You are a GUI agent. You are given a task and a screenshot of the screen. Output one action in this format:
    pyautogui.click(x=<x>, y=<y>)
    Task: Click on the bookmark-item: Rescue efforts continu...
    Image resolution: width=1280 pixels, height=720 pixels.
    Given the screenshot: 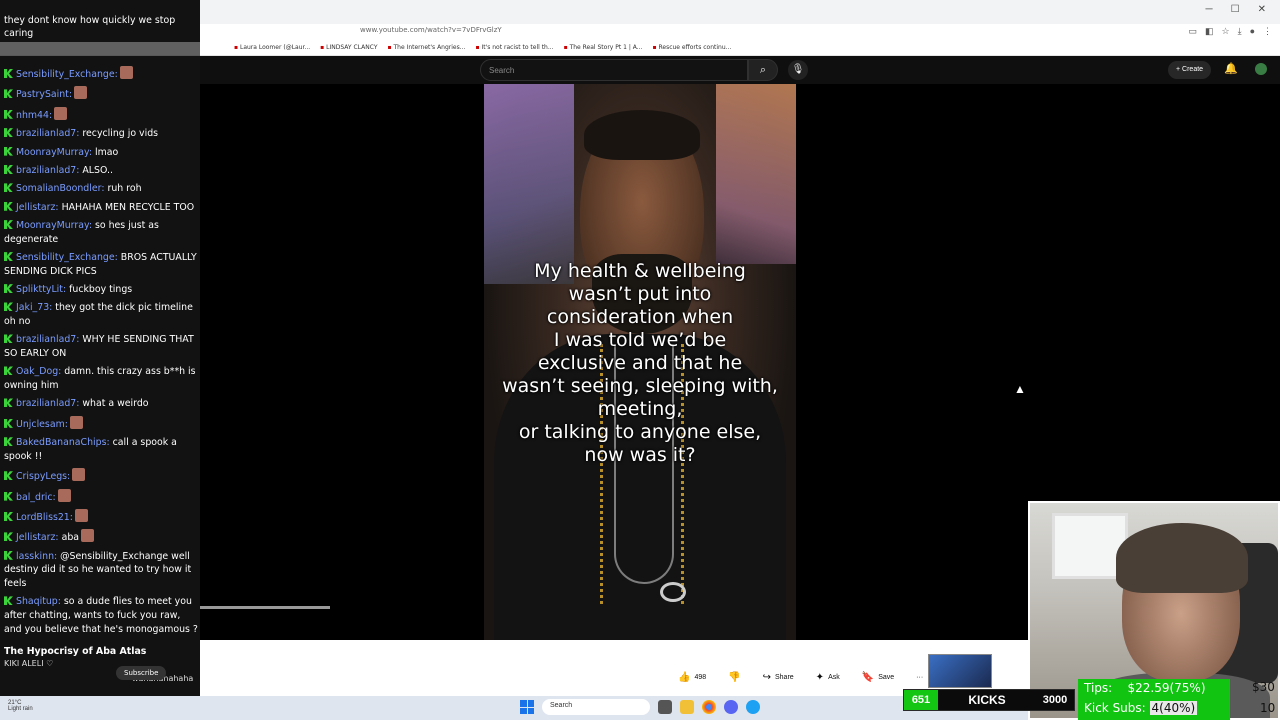 What is the action you would take?
    pyautogui.click(x=692, y=47)
    